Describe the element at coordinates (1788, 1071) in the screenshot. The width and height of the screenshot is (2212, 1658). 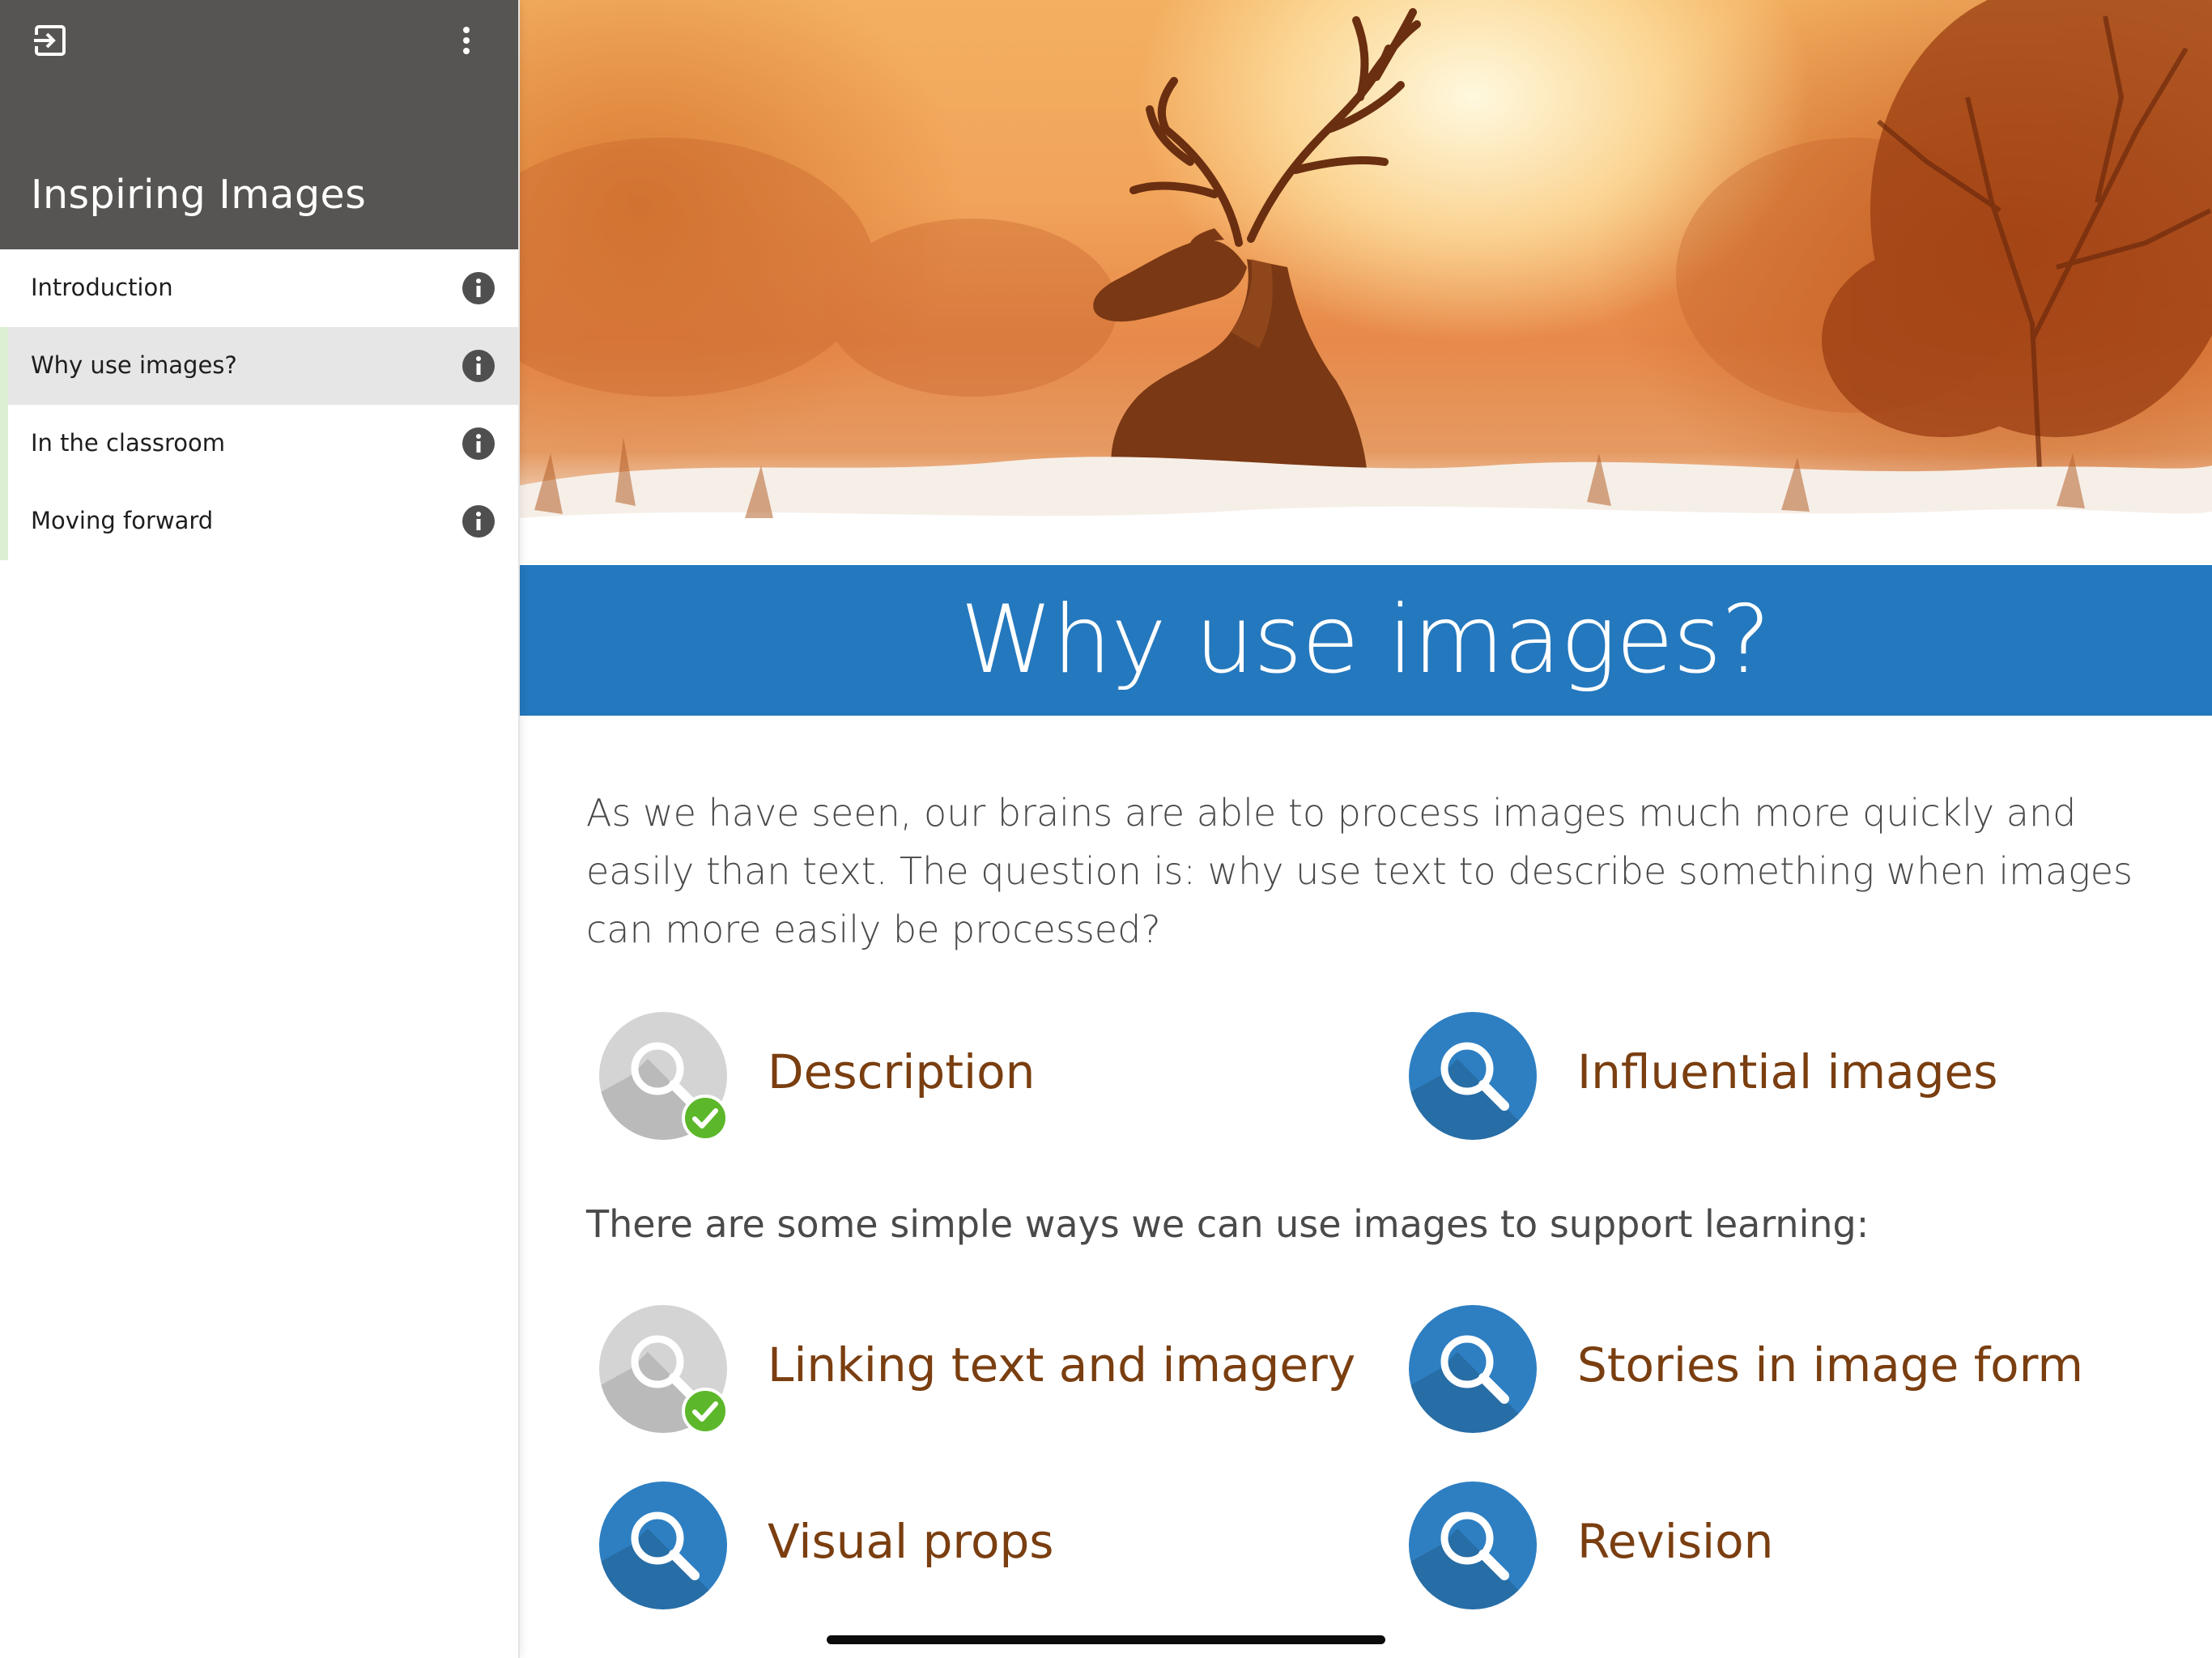
I see `topic-label: Influential images` at that location.